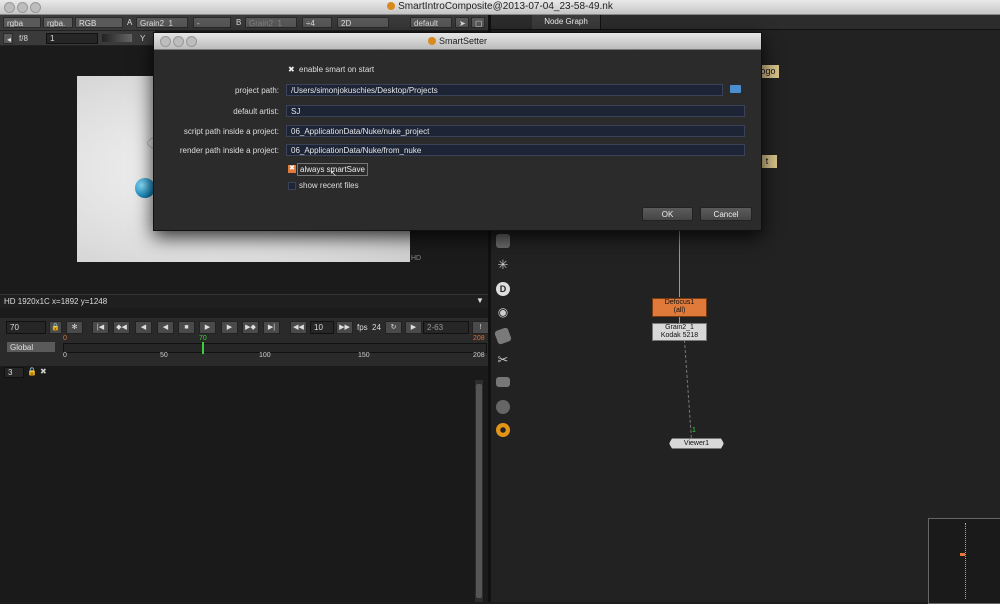 The image size is (1000, 604). What do you see at coordinates (292, 186) in the screenshot?
I see `show-recent-files-checkbox` at bounding box center [292, 186].